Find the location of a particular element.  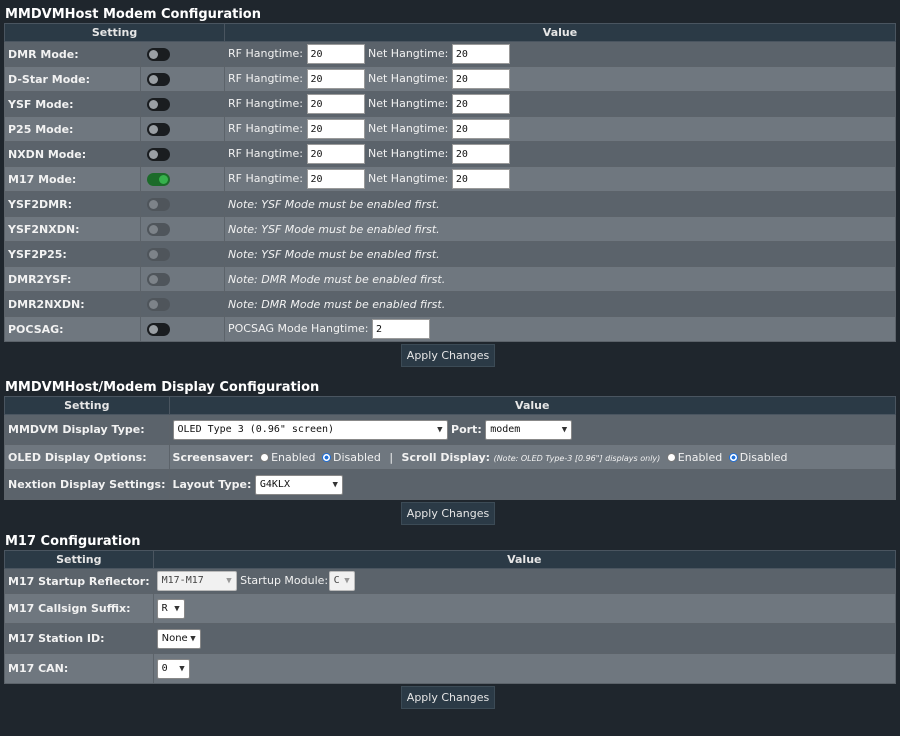

station-id-select: None ▼ is located at coordinates (178, 638).